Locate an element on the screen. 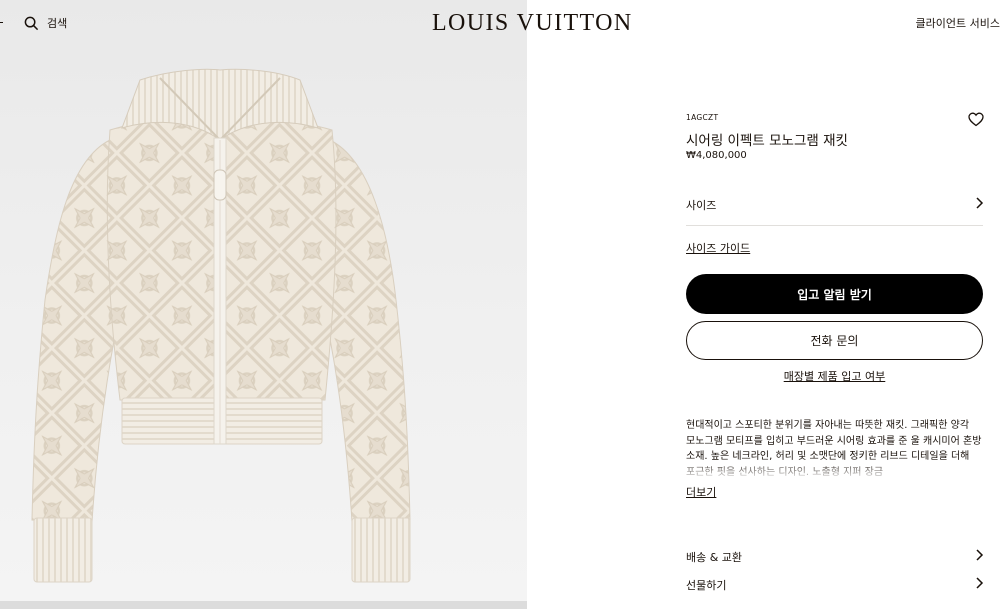  shipping-returns-label: 배송 & 교환 is located at coordinates (714, 557).